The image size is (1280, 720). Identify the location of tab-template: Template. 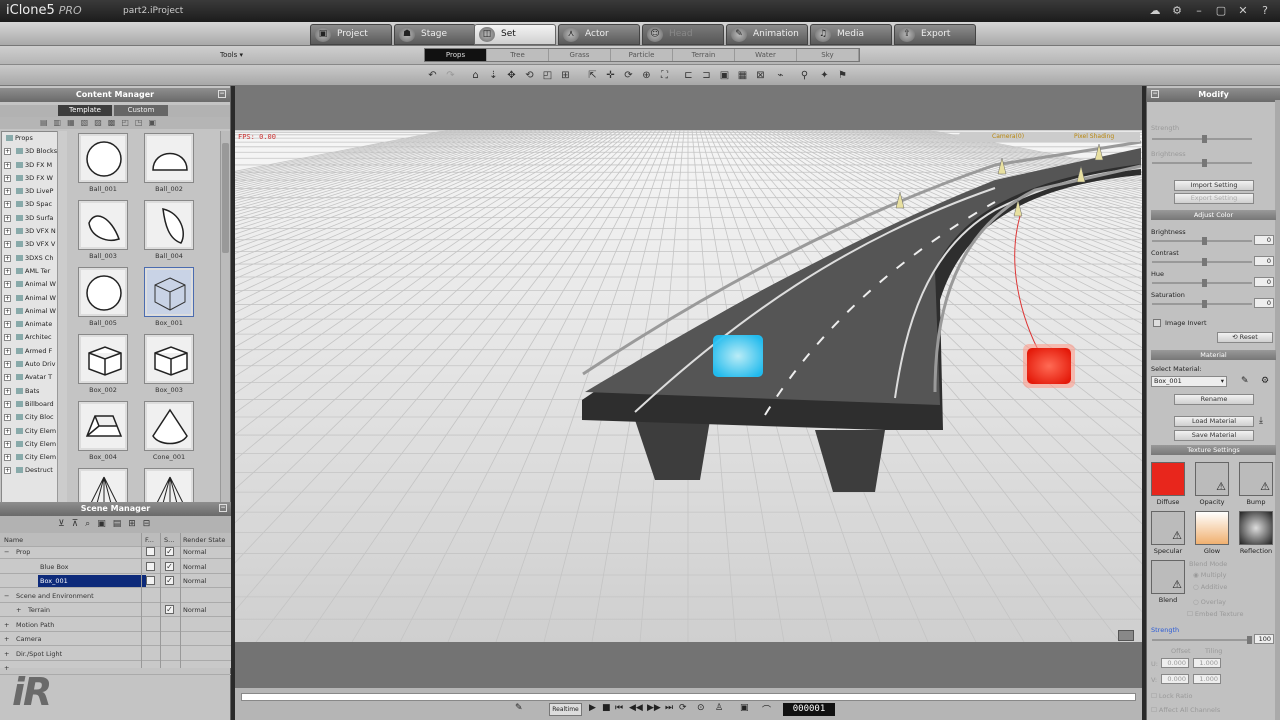
(85, 110).